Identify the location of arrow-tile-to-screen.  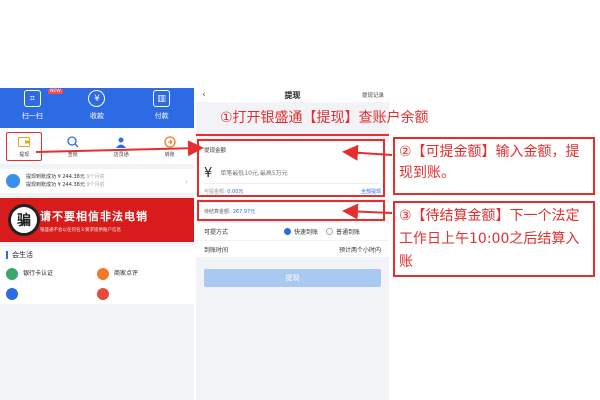
(119, 148).